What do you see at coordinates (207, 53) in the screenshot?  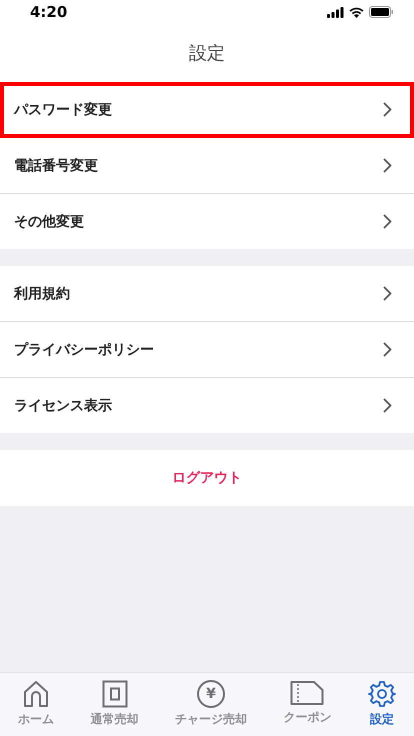 I see `page-title: 設定` at bounding box center [207, 53].